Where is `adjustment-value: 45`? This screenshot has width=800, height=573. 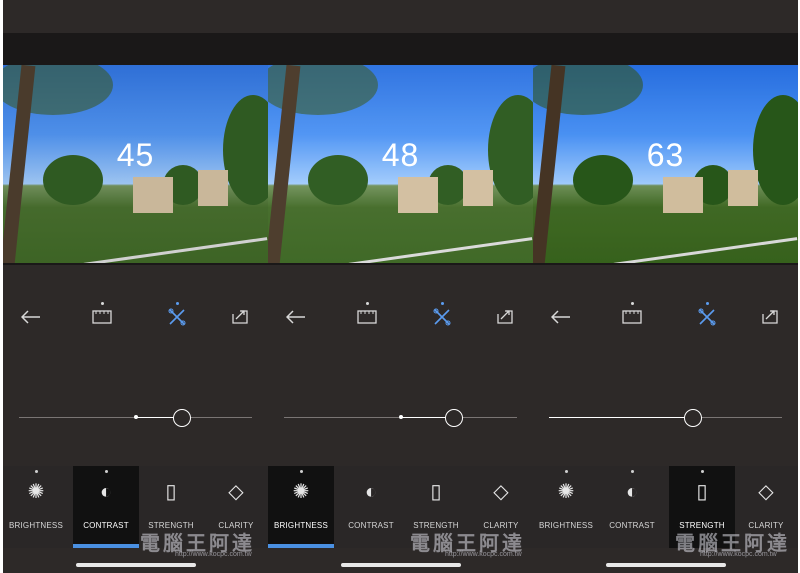 adjustment-value: 45 is located at coordinates (135, 155).